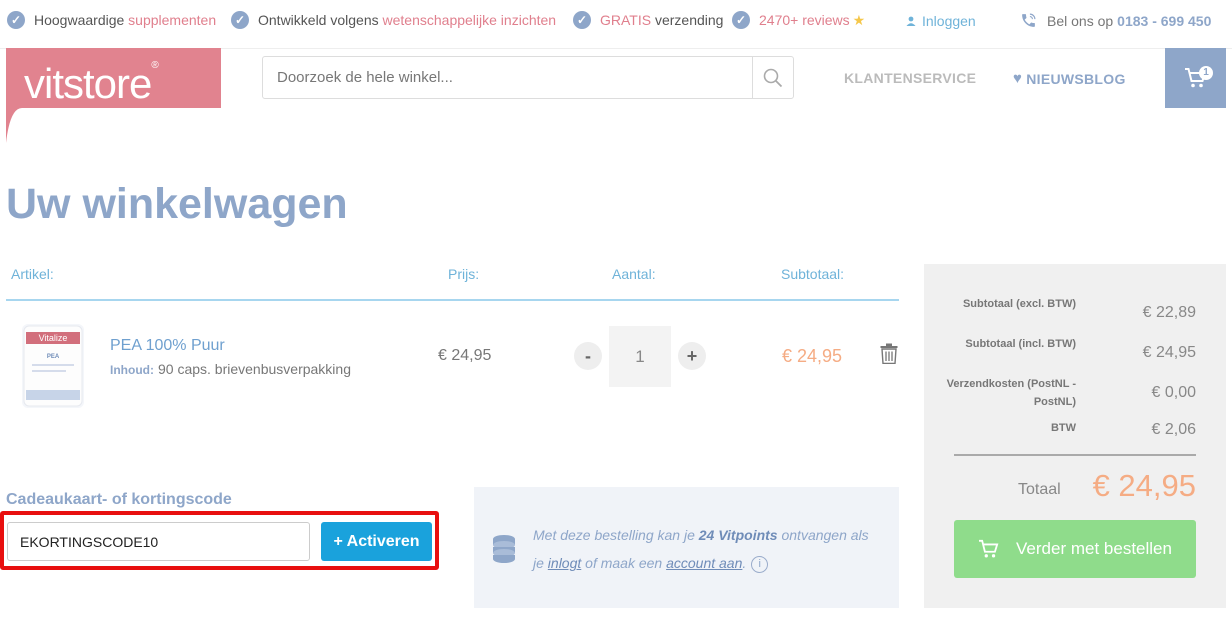  I want to click on trash-icon, so click(889, 354).